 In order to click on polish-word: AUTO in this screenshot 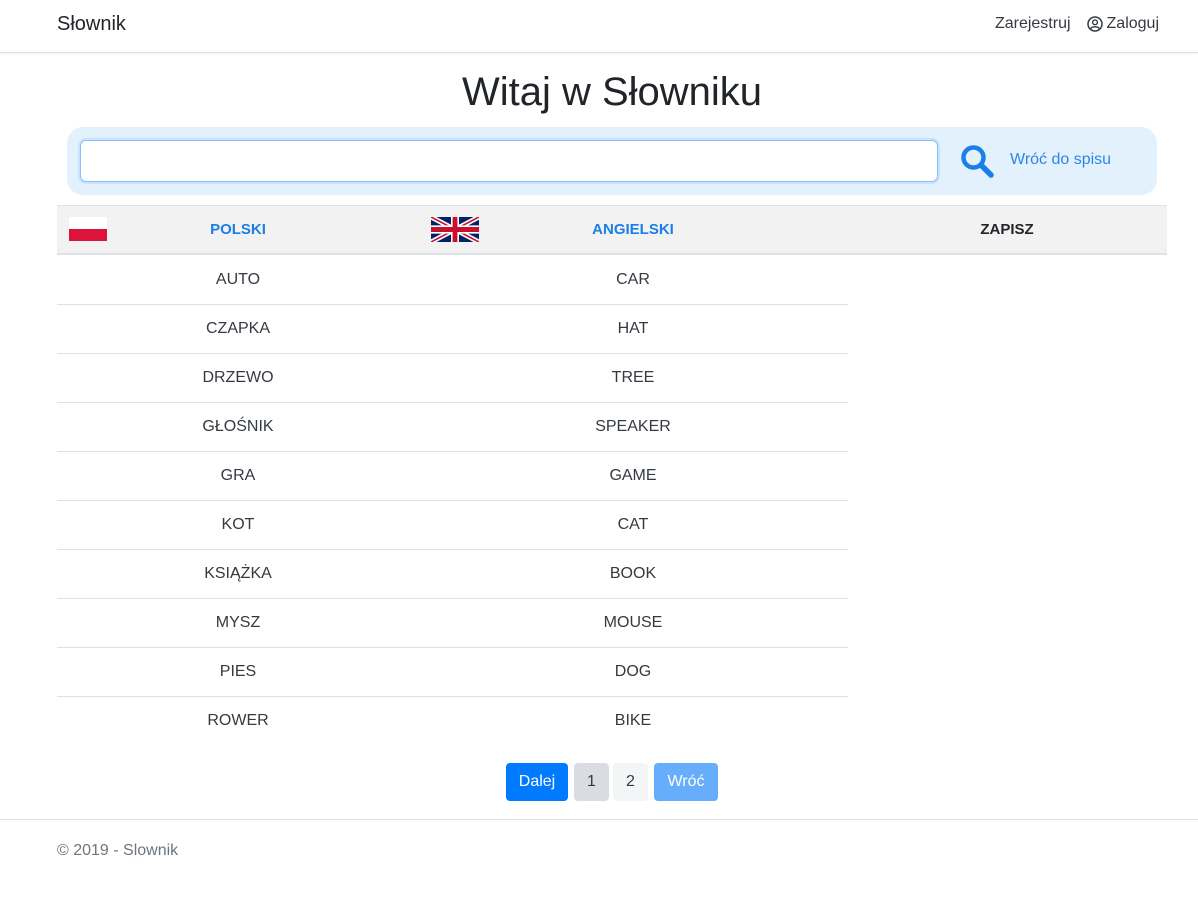, I will do `click(238, 279)`.